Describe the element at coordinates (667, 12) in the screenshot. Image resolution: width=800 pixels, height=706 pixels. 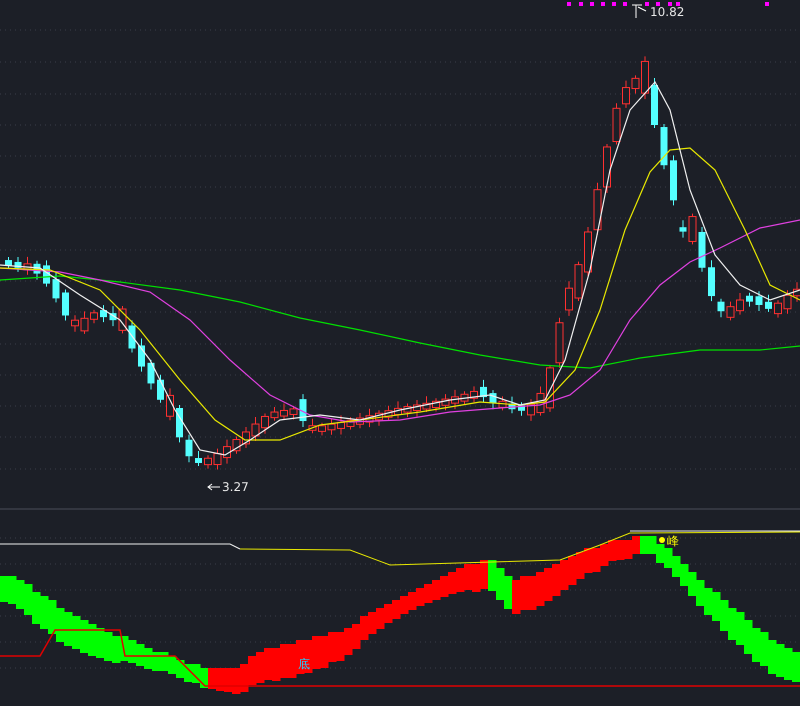
I see `high-price-label: 10.82` at that location.